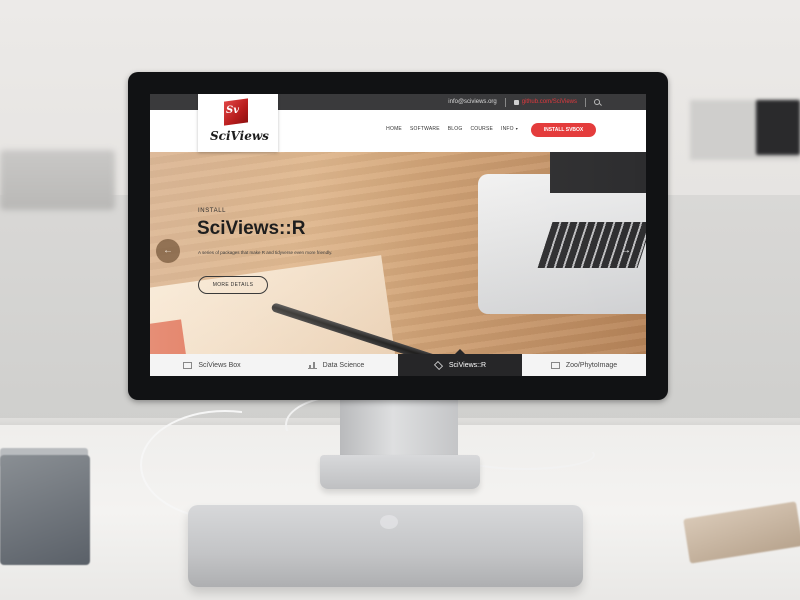 The height and width of the screenshot is (600, 800). Describe the element at coordinates (591, 365) in the screenshot. I see `tab-label: Zoo/PhytoImage` at that location.